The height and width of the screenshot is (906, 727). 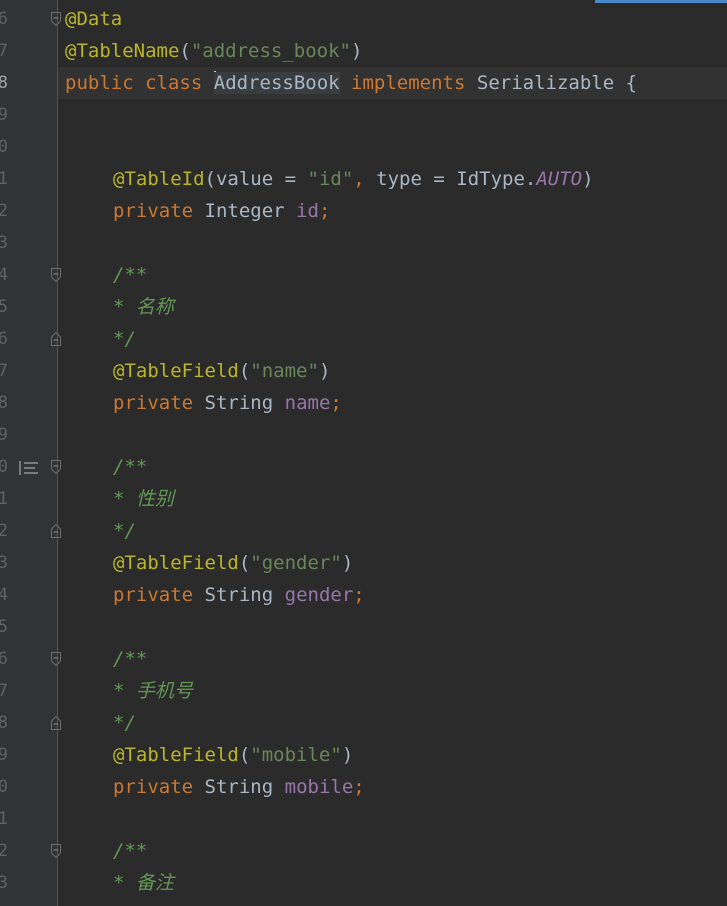 I want to click on code-text: @Data, so click(x=94, y=19).